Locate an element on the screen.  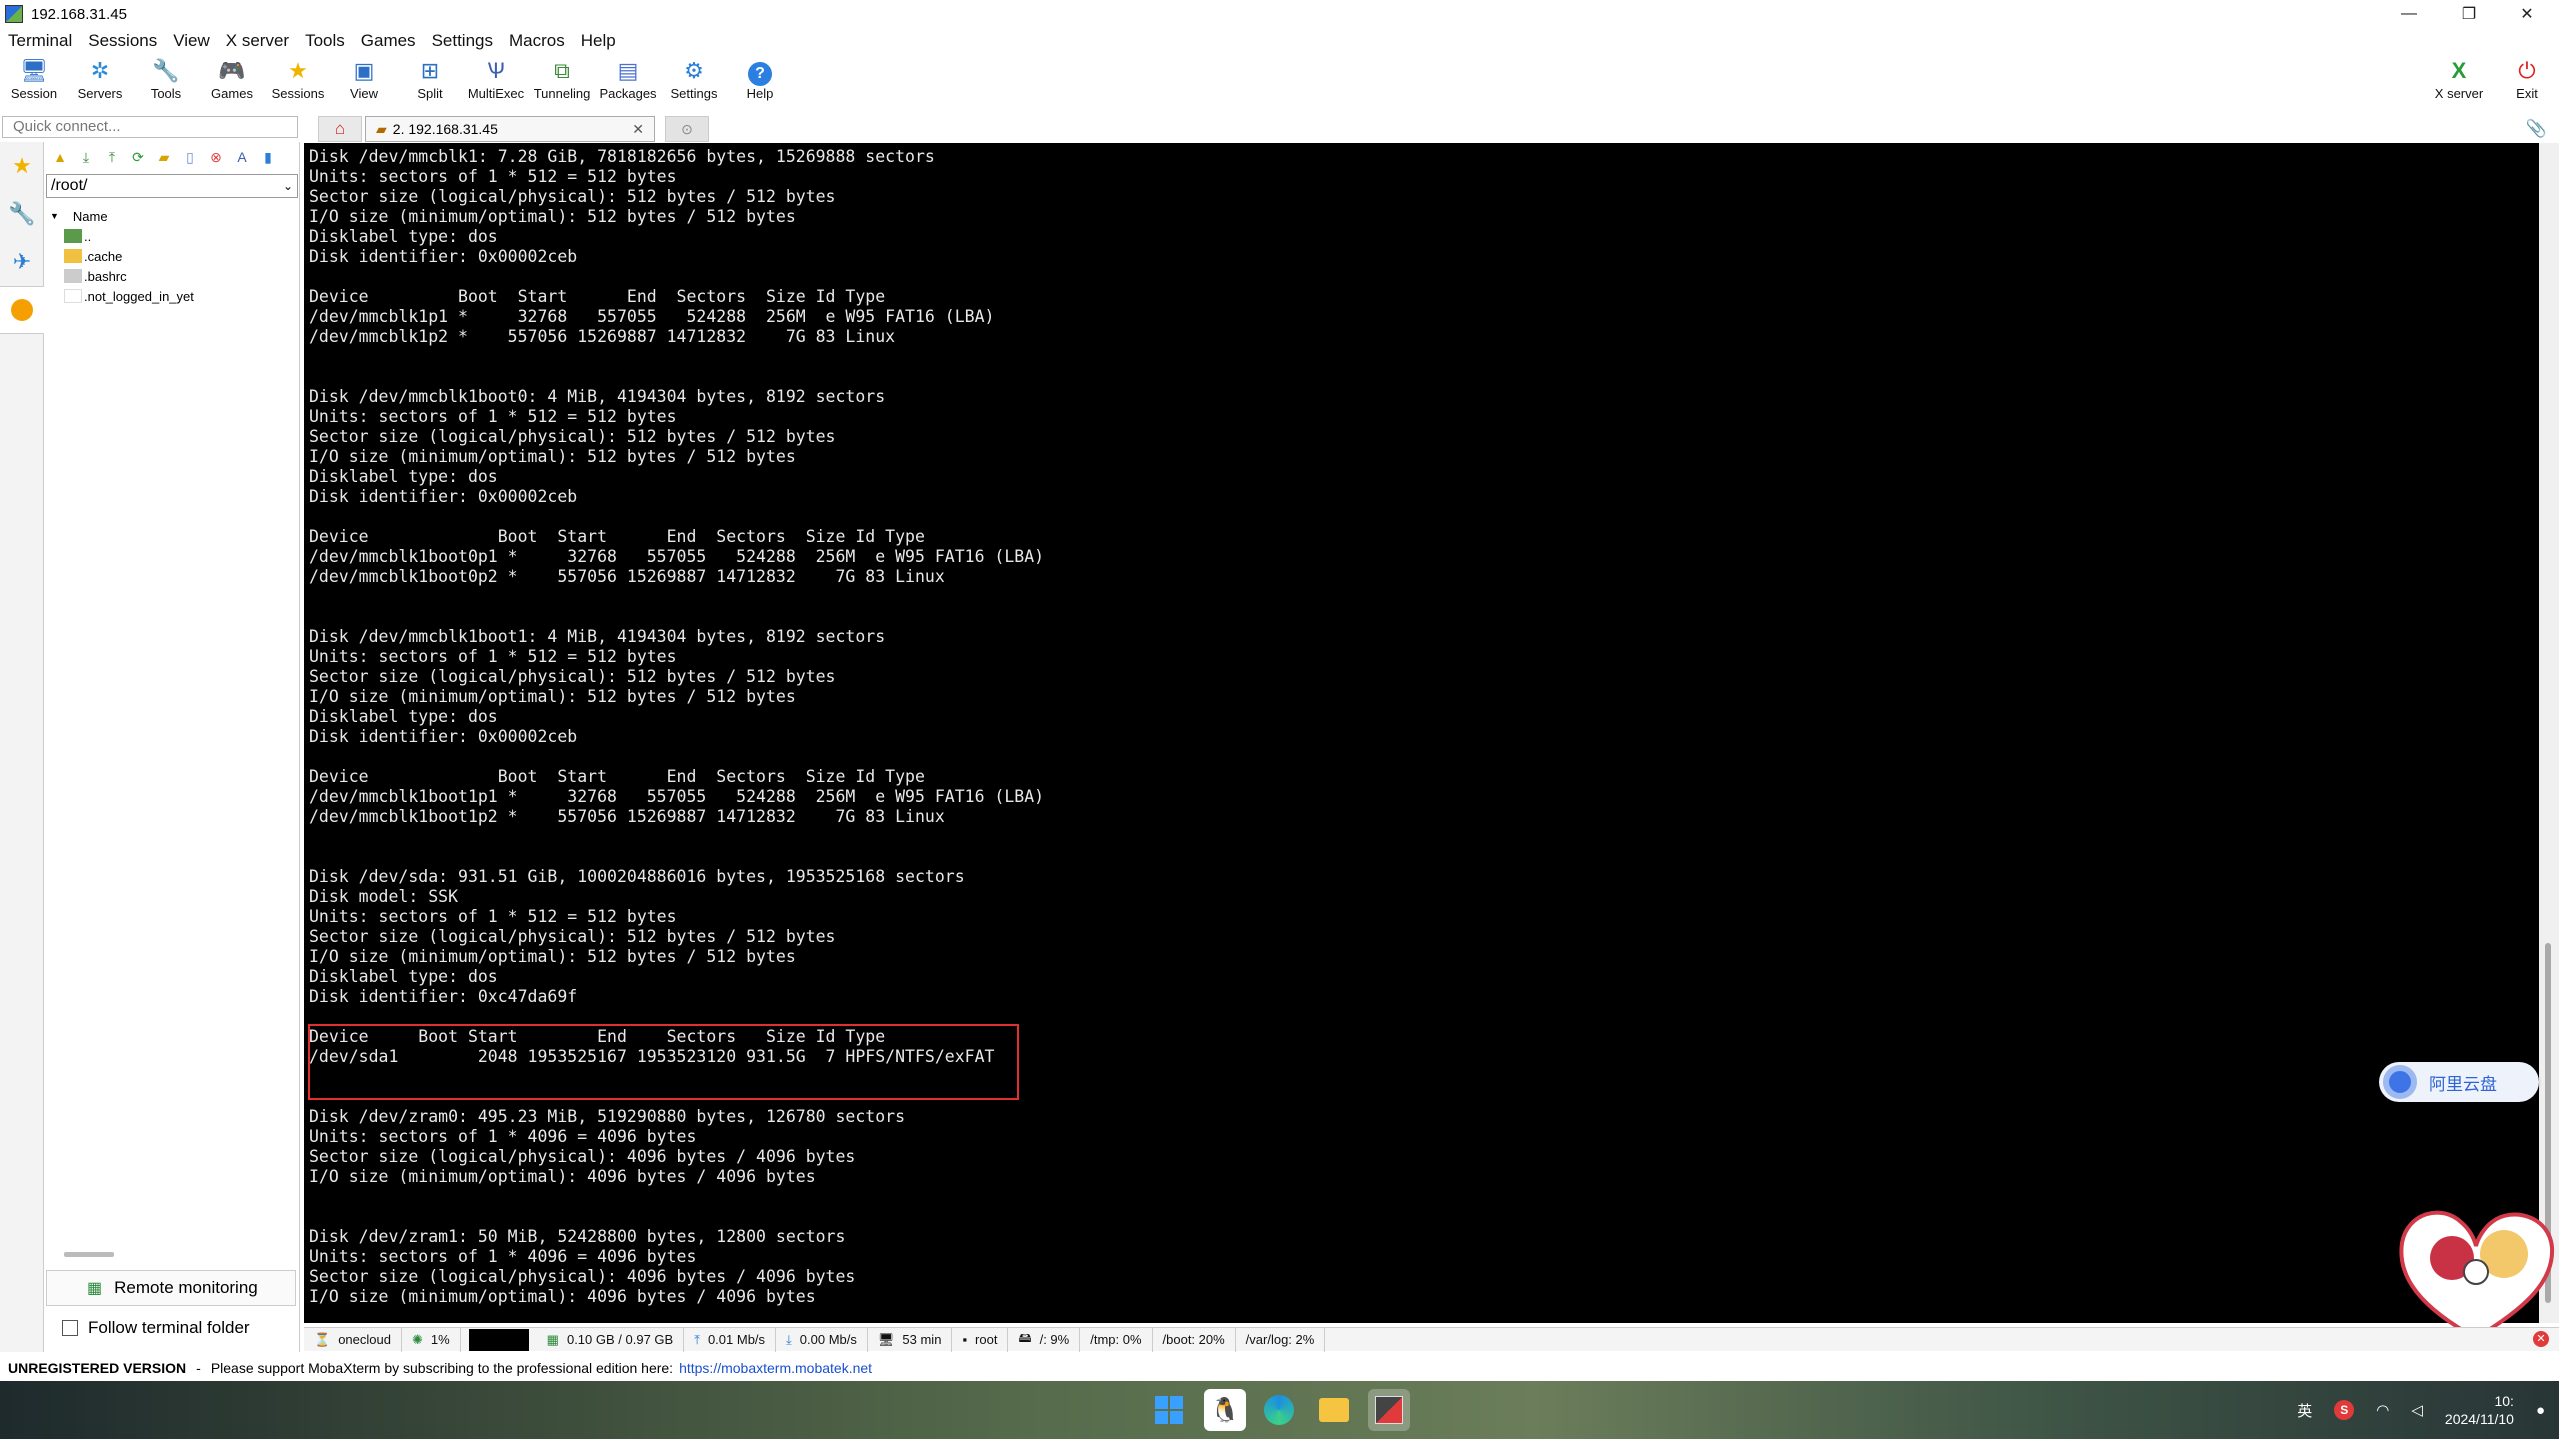
menu-xserver: X server is located at coordinates (257, 41).